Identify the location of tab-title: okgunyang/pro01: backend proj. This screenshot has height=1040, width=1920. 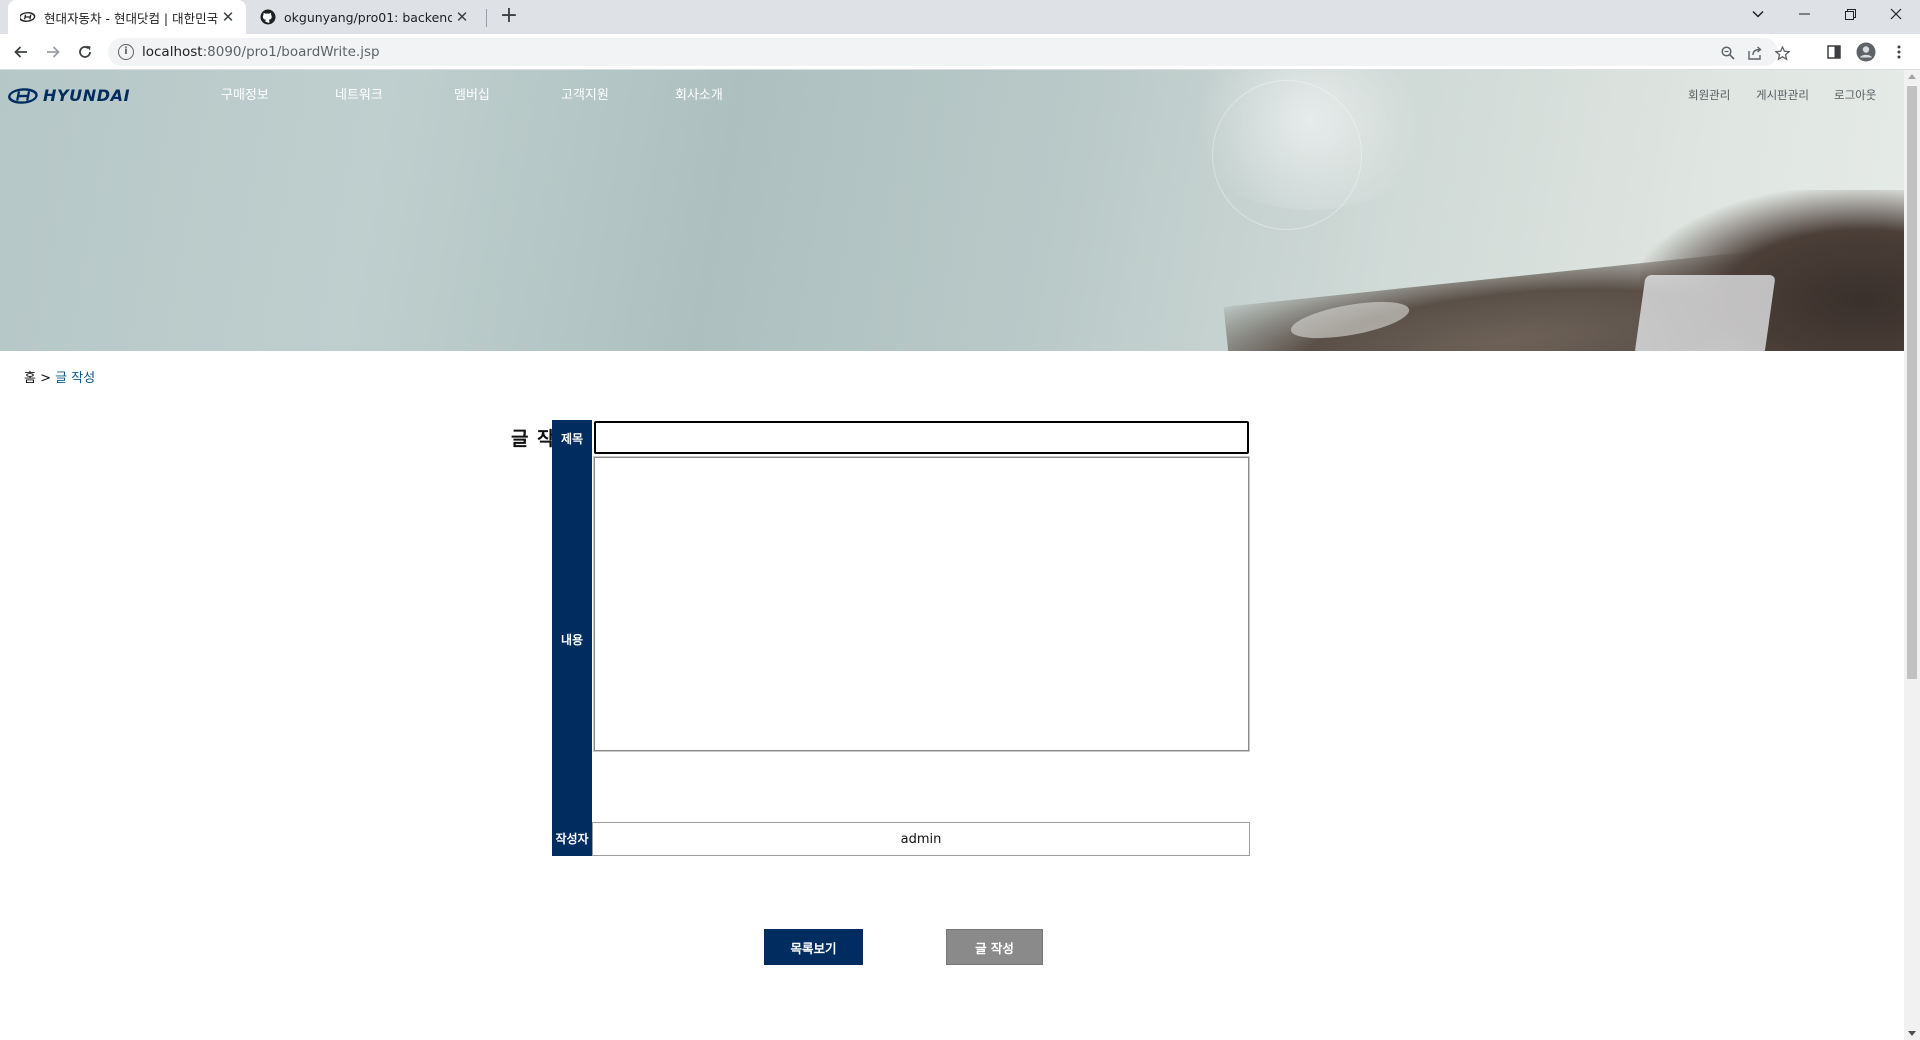
(368, 17).